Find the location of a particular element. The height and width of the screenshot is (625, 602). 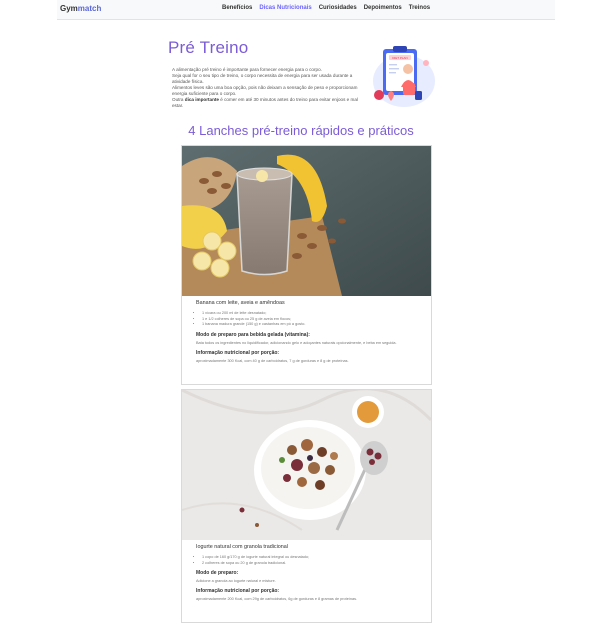

page-title: Pré Treino is located at coordinates (208, 47).